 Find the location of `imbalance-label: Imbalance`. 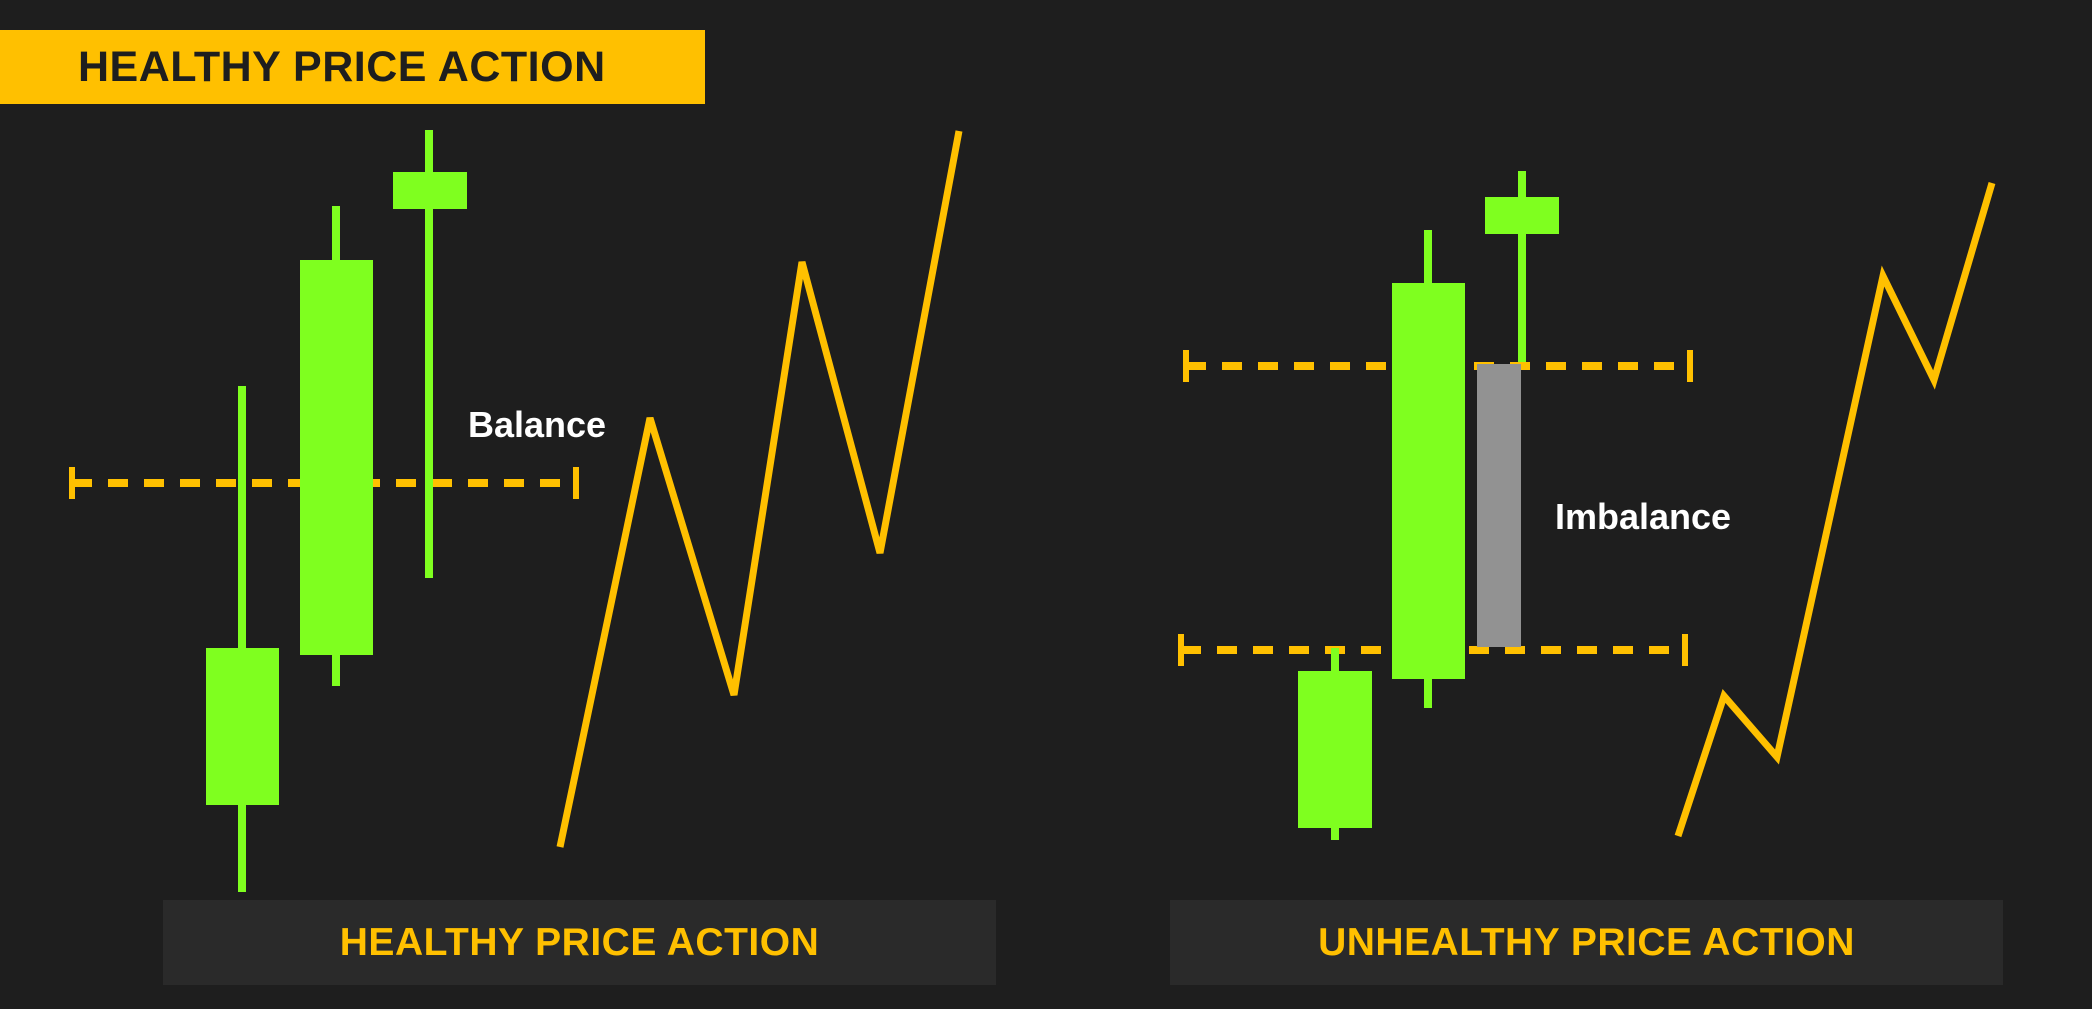

imbalance-label: Imbalance is located at coordinates (1643, 516).